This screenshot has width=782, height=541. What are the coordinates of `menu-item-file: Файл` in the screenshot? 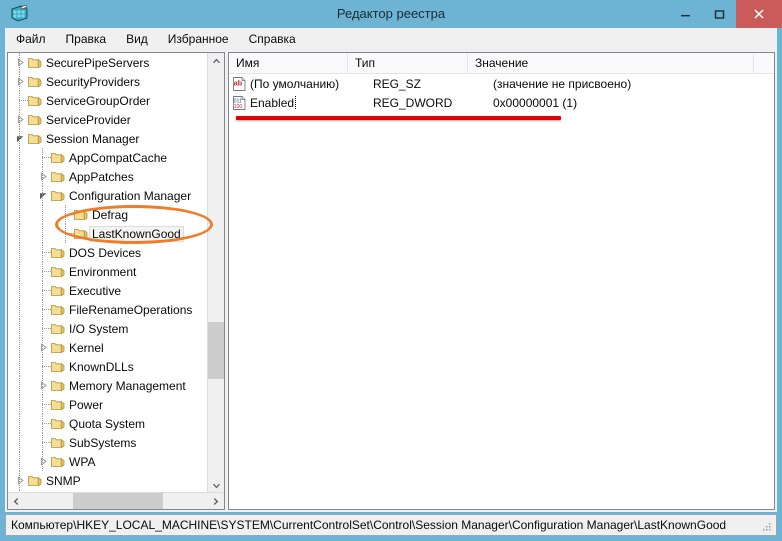 It's located at (31, 39).